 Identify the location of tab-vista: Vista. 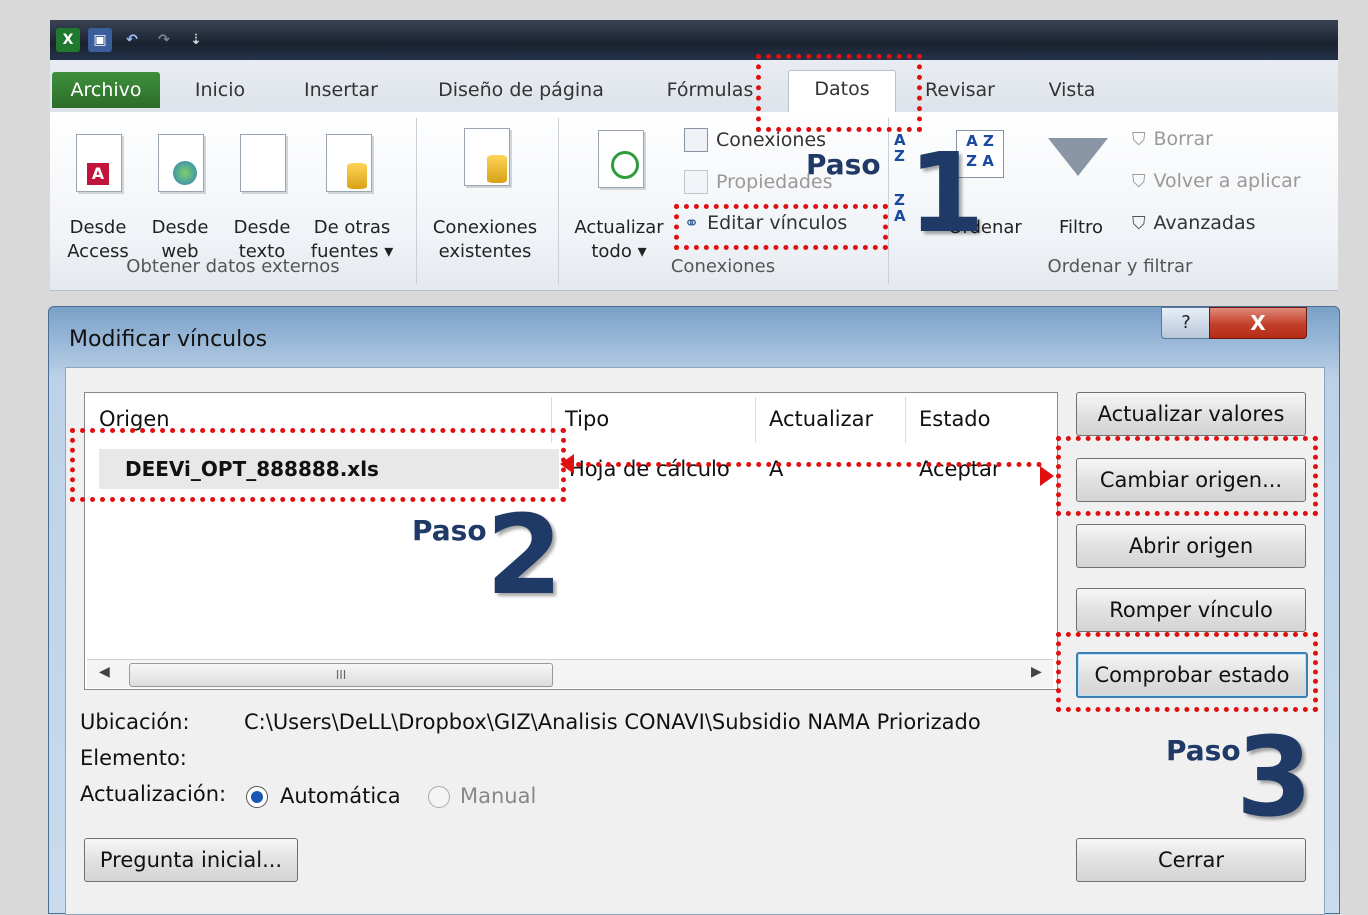
(1072, 90).